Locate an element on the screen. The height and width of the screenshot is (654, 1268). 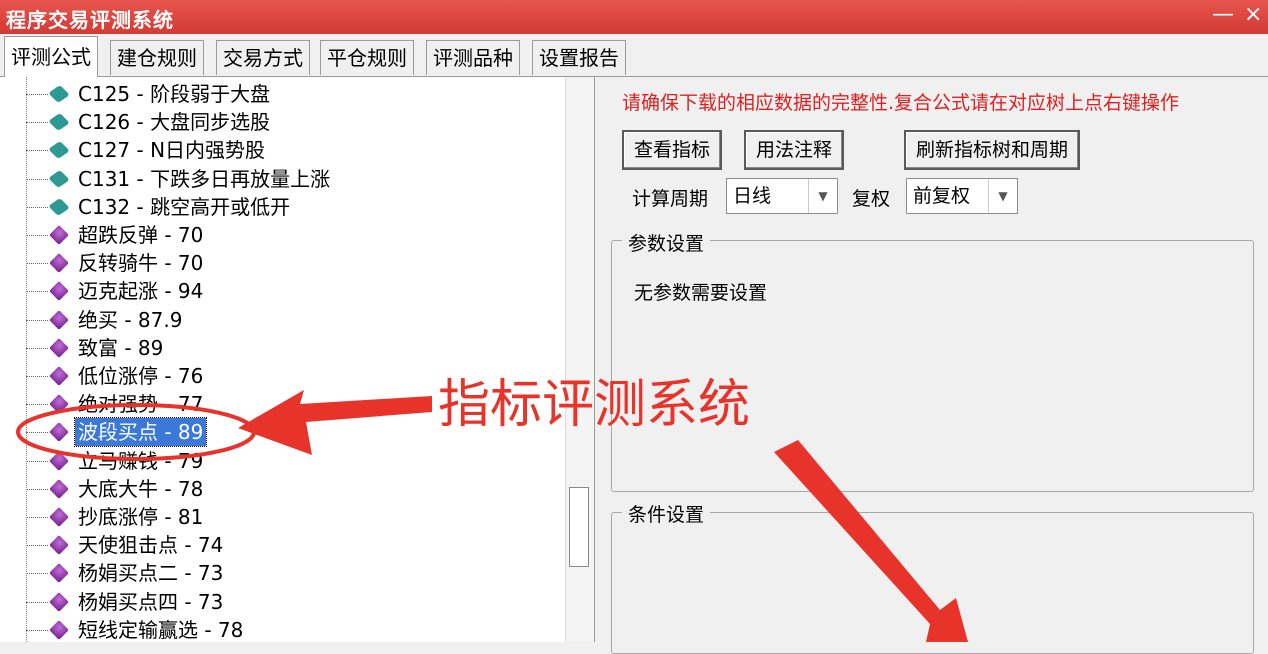
arrow-left-shape is located at coordinates (335, 422).